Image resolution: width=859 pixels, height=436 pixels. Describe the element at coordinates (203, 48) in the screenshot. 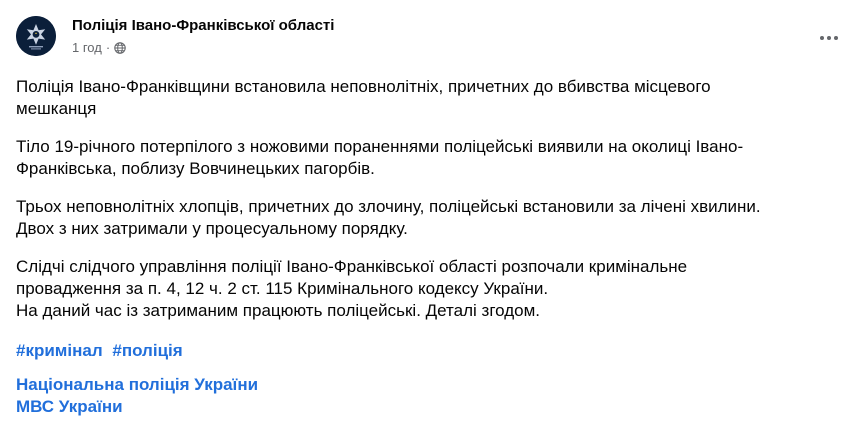

I see `post-subline: 1 год ·` at that location.